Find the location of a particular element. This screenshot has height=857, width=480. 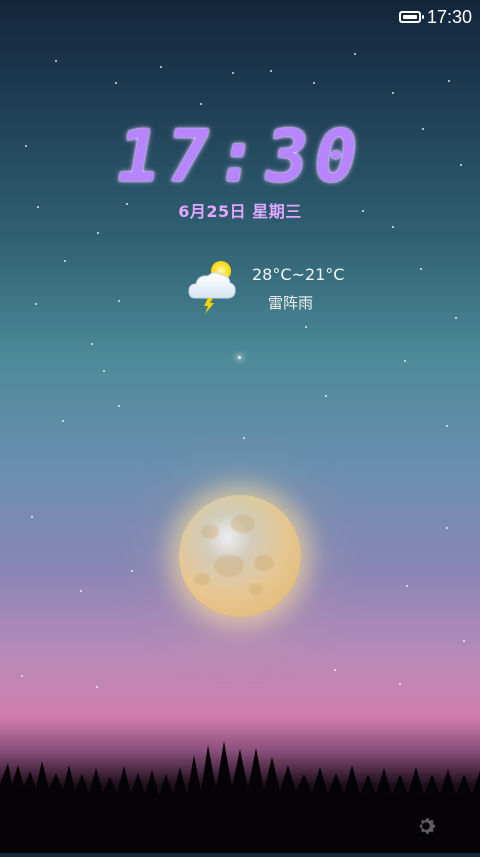

status-time: 17:30 is located at coordinates (449, 16).